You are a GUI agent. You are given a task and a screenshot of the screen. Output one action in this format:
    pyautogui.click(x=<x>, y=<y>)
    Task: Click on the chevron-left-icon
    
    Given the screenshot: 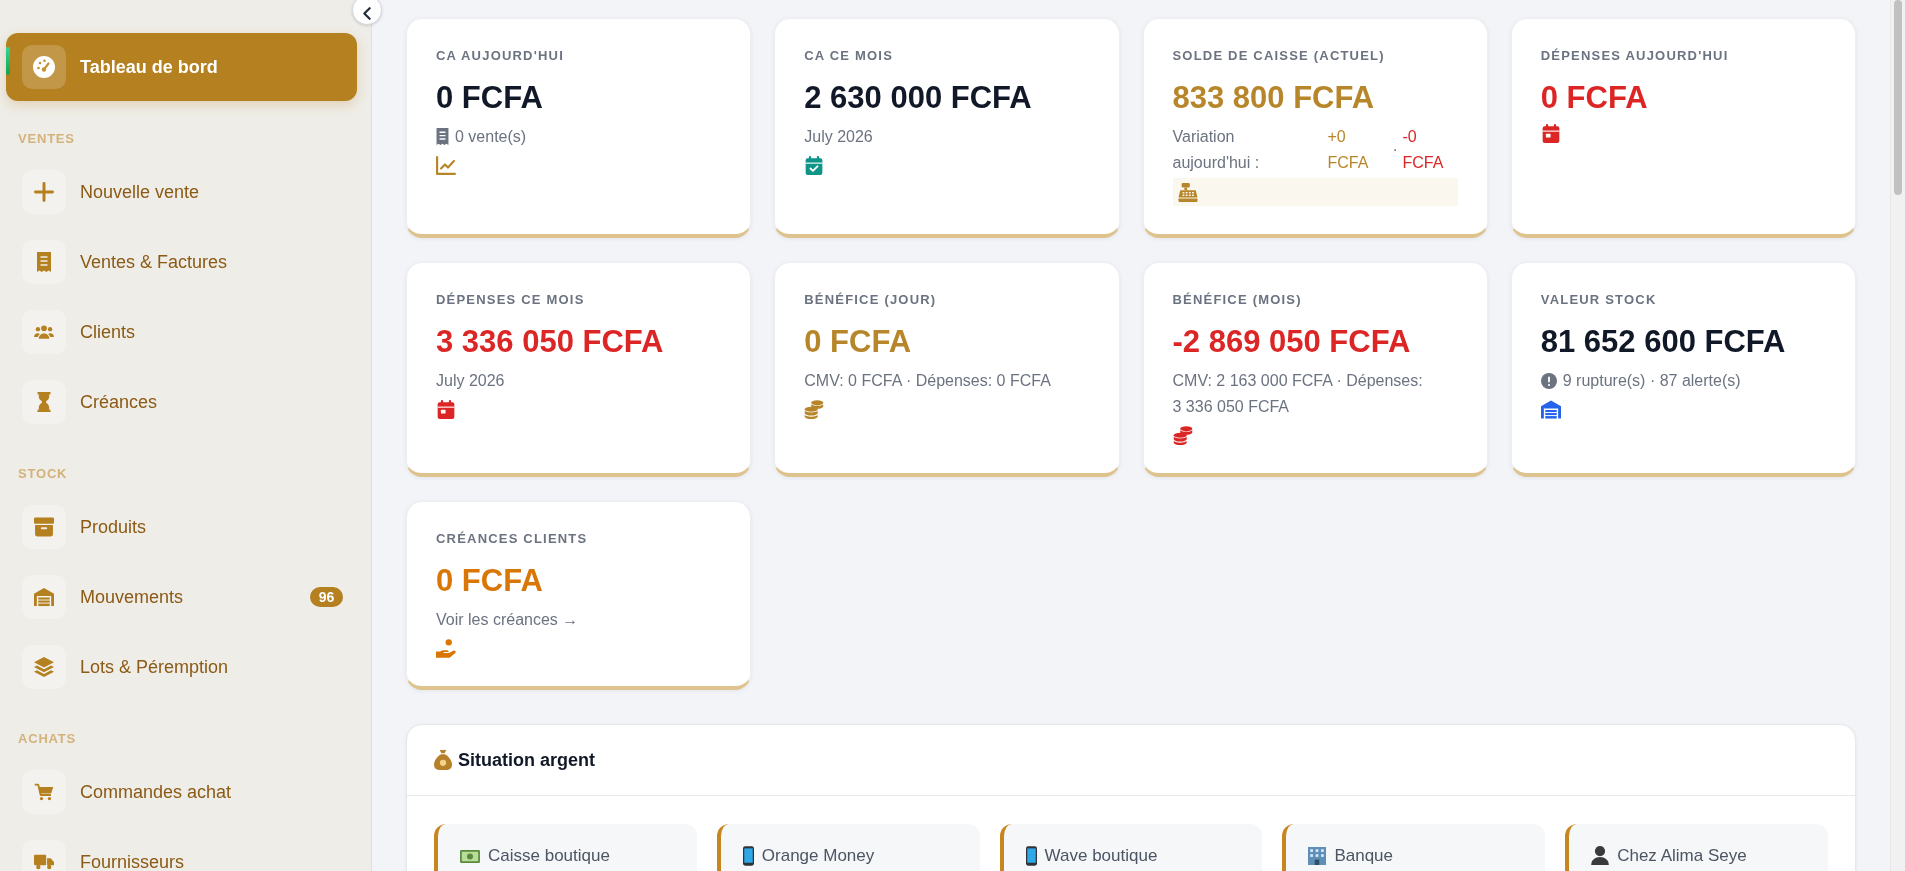 What is the action you would take?
    pyautogui.click(x=367, y=13)
    